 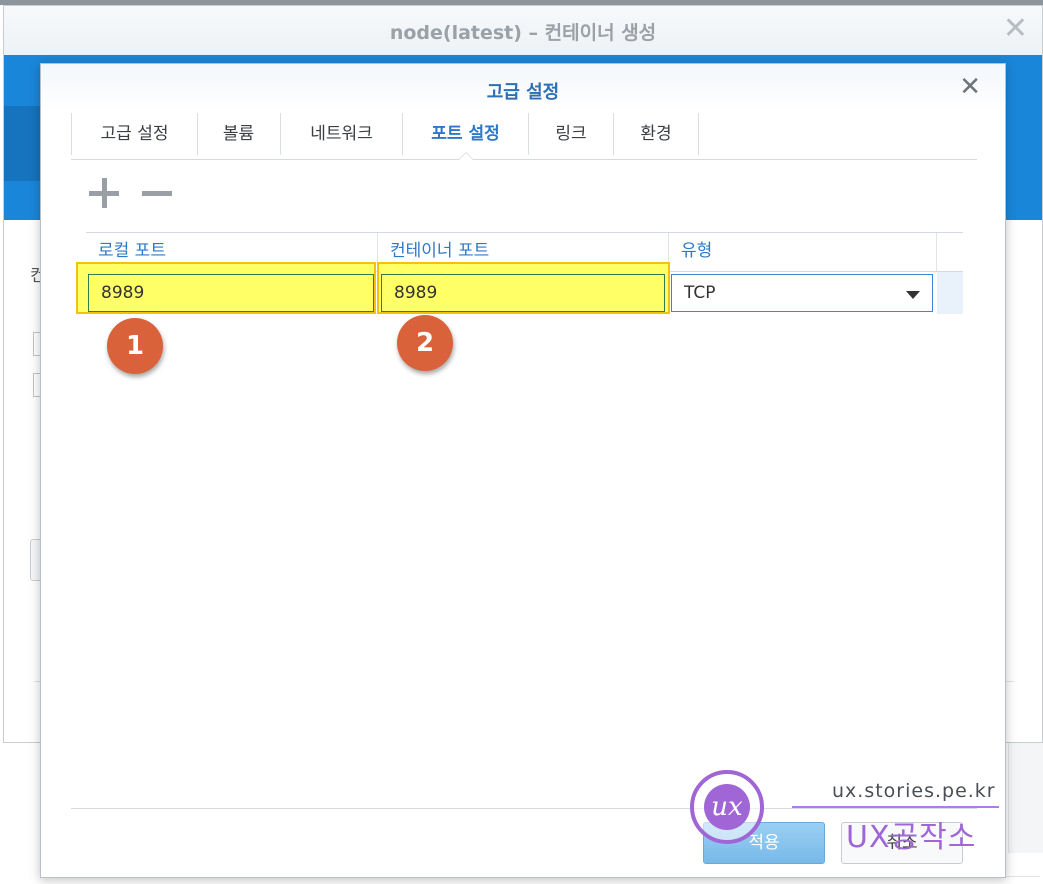 What do you see at coordinates (24, 143) in the screenshot?
I see `banner-left-strip` at bounding box center [24, 143].